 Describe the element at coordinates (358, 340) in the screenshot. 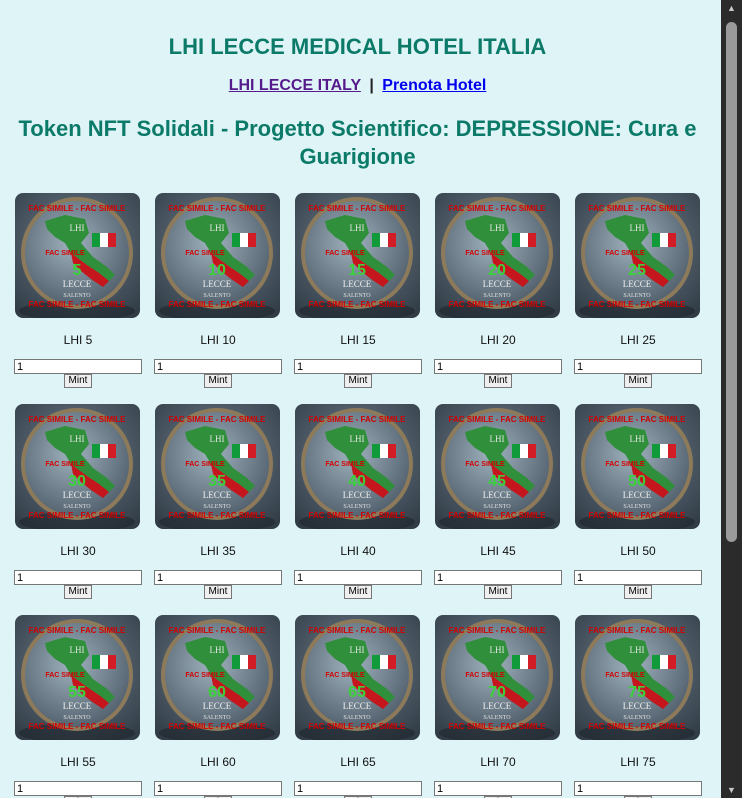

I see `token-label: LHI 15` at that location.